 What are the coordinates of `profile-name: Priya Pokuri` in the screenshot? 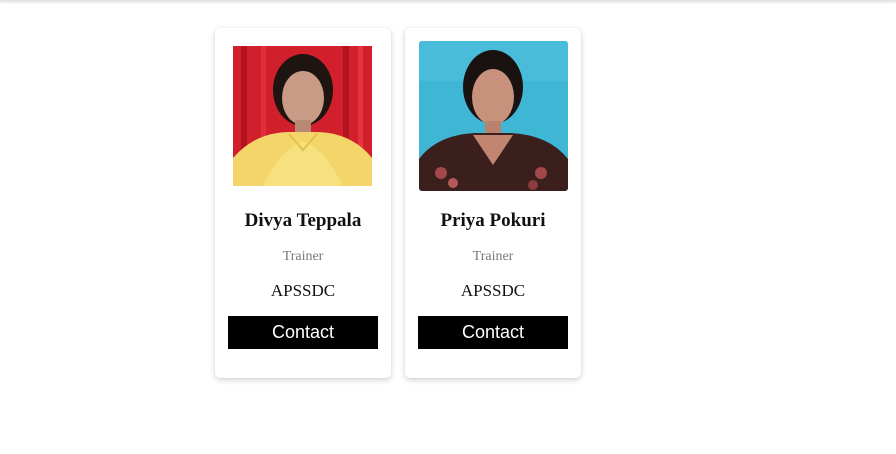 It's located at (493, 220).